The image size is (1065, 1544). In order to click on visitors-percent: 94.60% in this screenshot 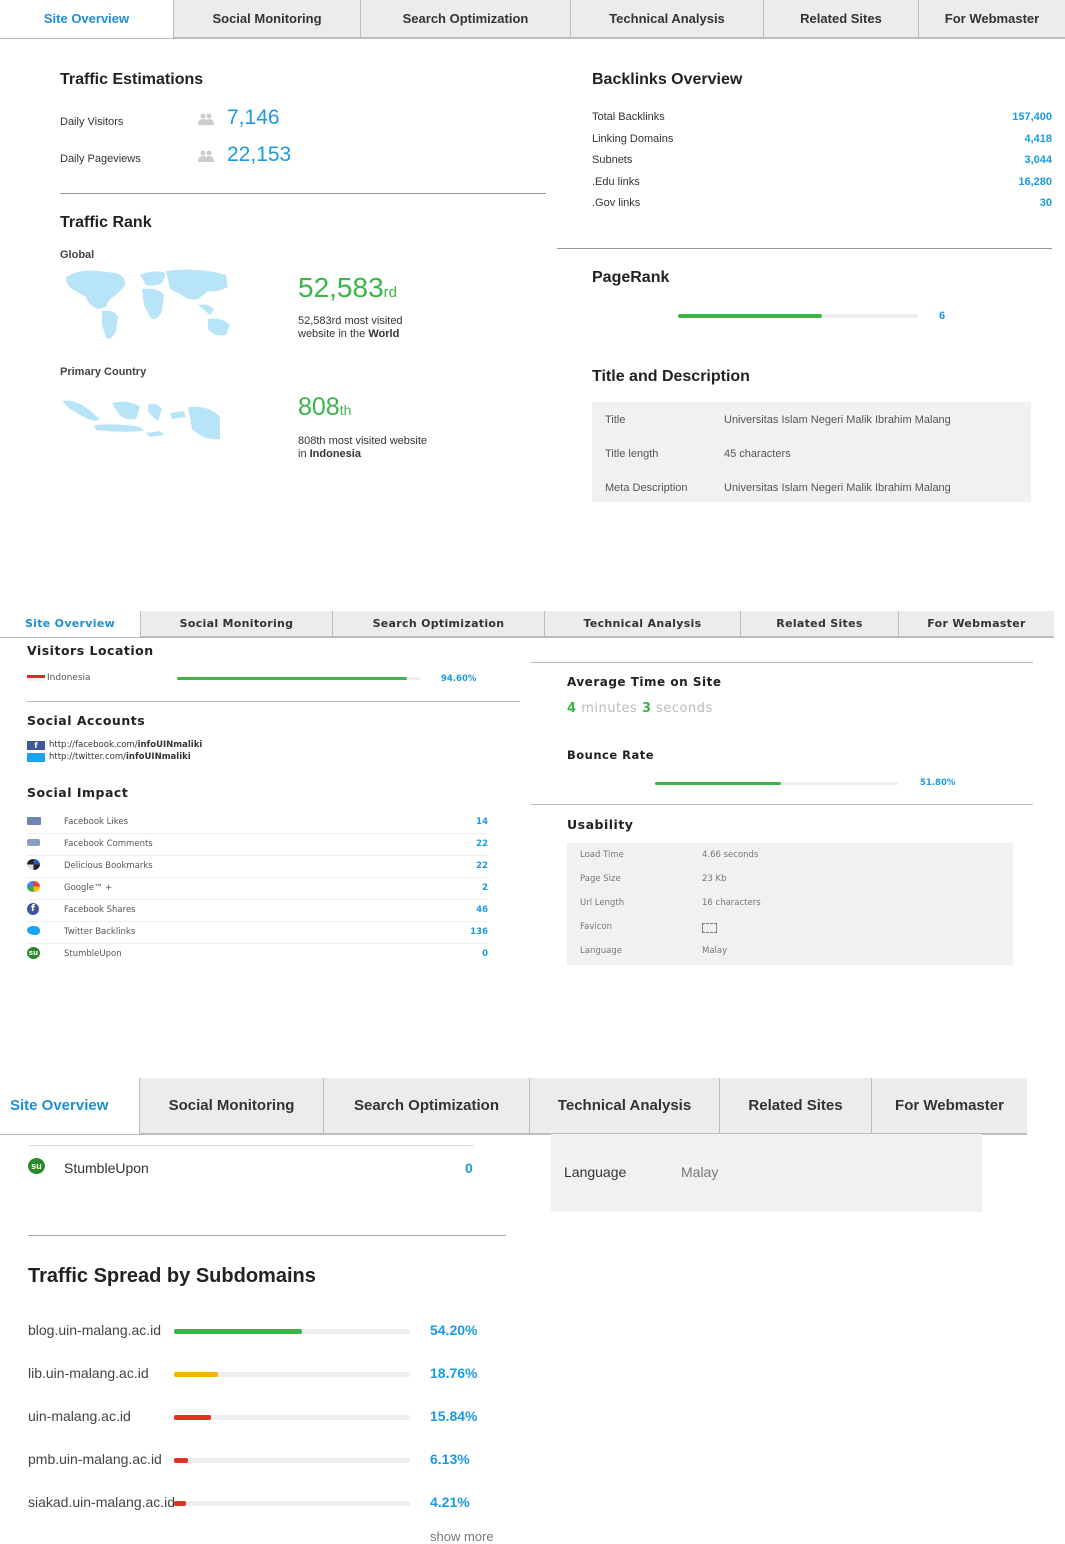, I will do `click(459, 679)`.